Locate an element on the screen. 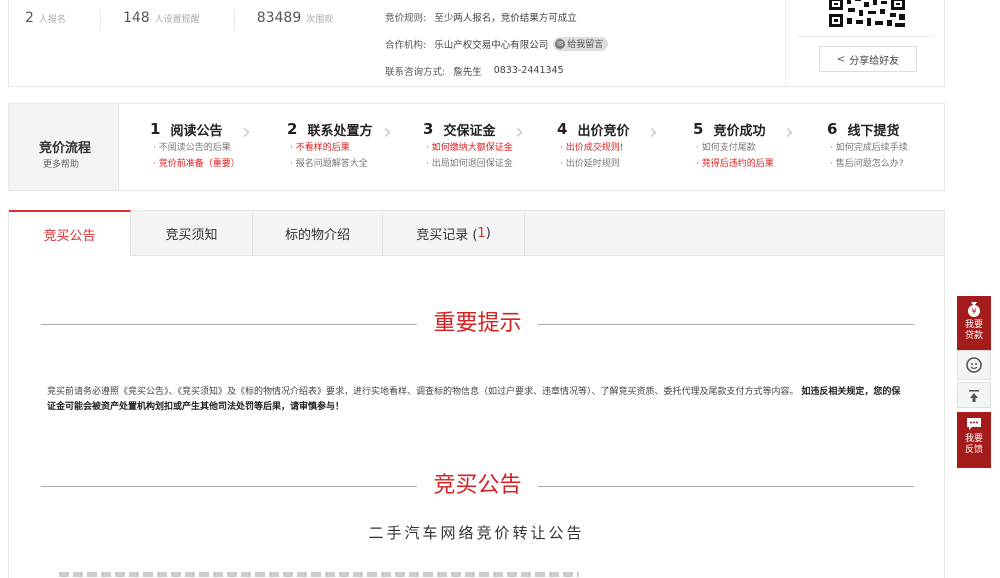 This screenshot has height=578, width=1000. step-link: · 不阅读公告的后果 is located at coordinates (217, 148).